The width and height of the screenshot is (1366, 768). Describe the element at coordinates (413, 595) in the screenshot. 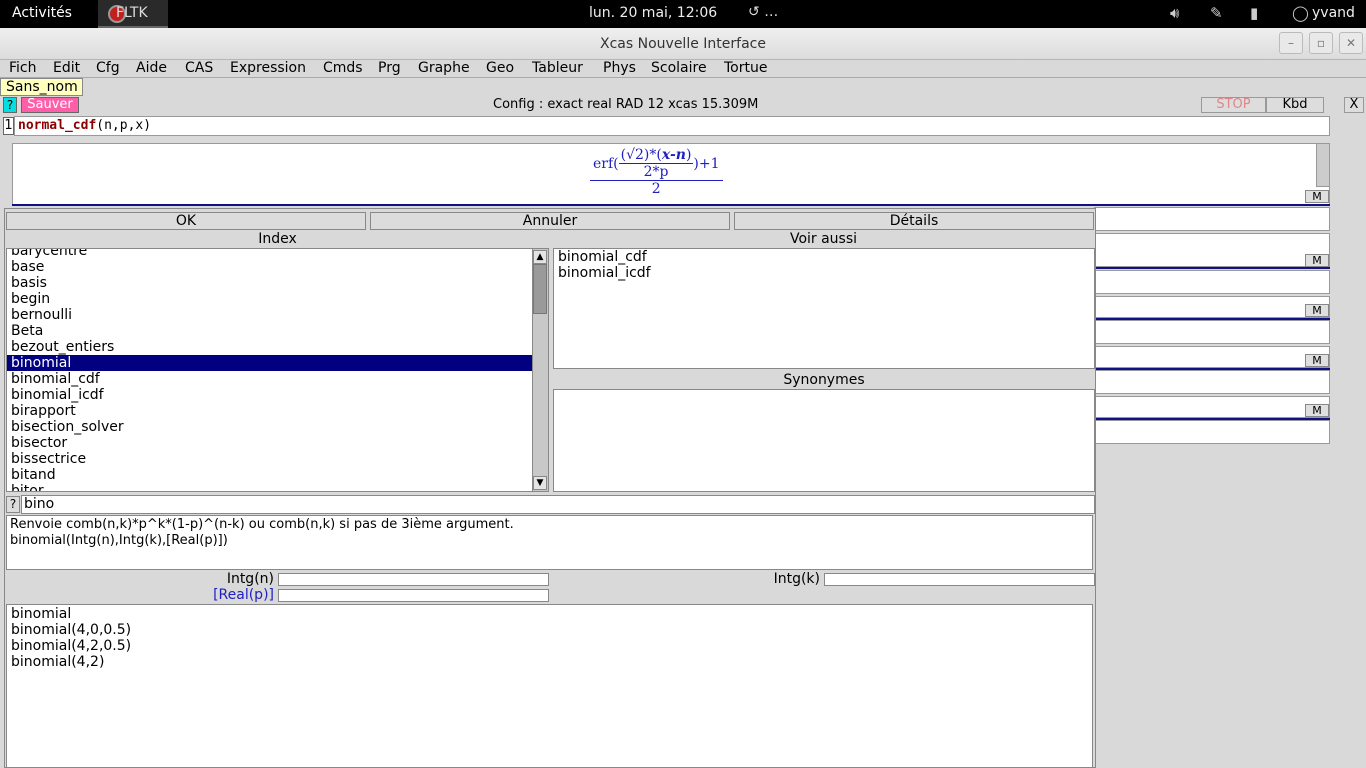

I see `param-p-input` at that location.